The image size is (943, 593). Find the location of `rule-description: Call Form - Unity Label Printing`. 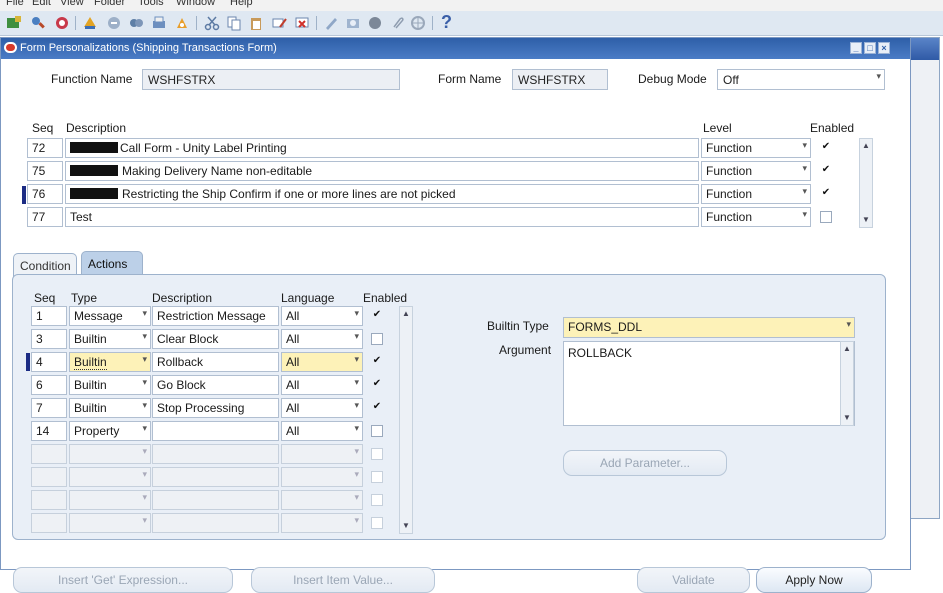

rule-description: Call Form - Unity Label Printing is located at coordinates (382, 148).